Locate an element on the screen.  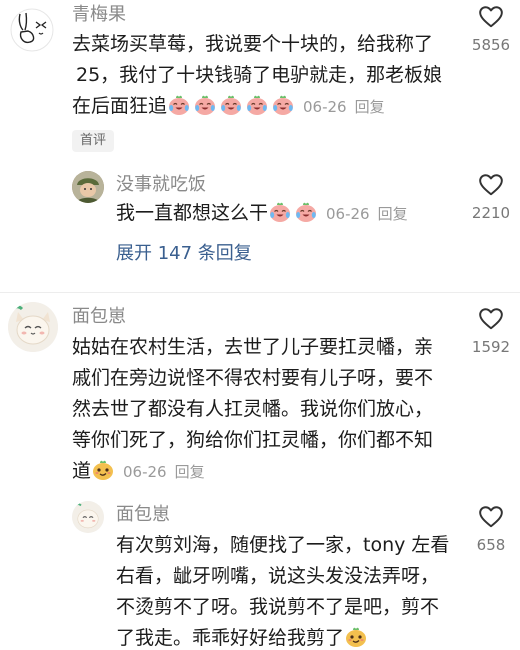
reply-author: 没事就吃饭 is located at coordinates (161, 185).